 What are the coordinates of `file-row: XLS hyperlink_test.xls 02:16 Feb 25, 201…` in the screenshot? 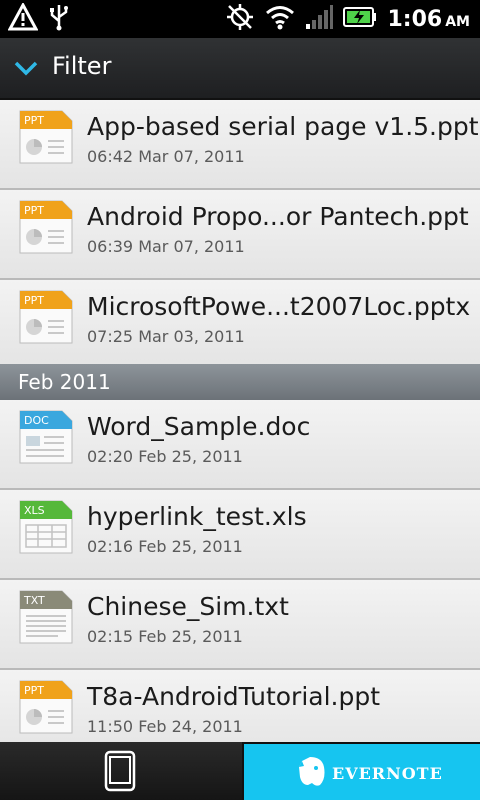 It's located at (240, 535).